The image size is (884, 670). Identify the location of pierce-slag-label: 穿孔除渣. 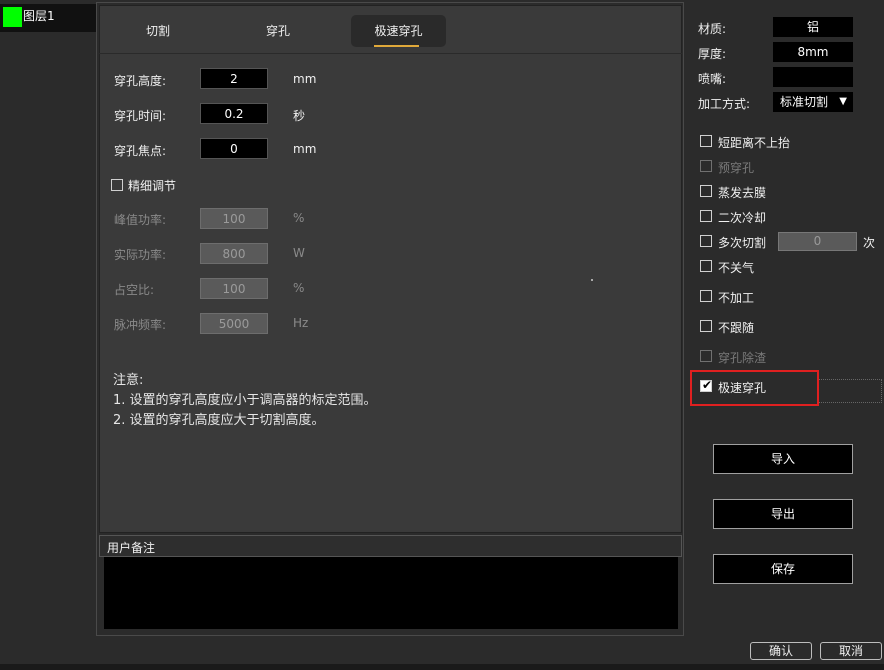
(742, 358).